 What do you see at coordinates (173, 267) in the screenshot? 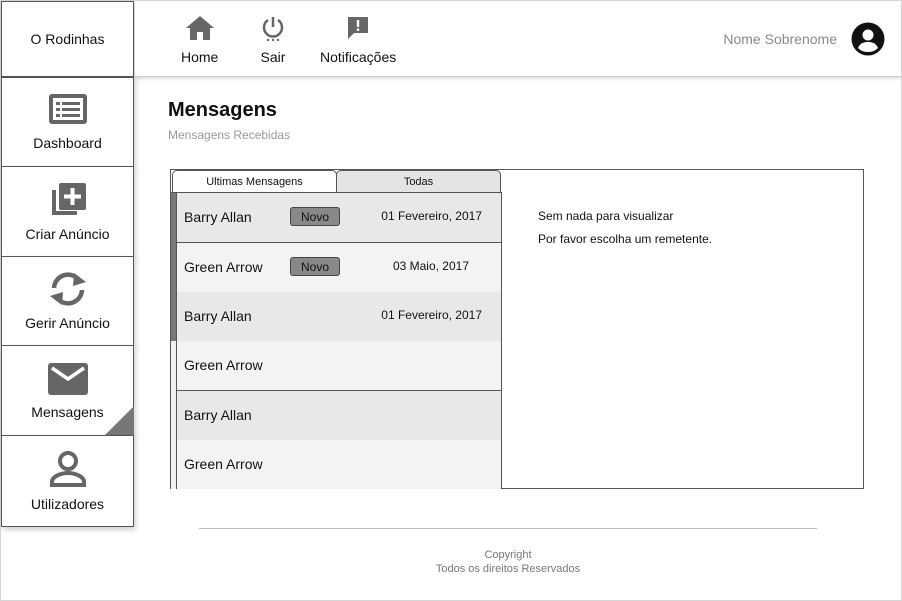
I see `scrollbar-thumb` at bounding box center [173, 267].